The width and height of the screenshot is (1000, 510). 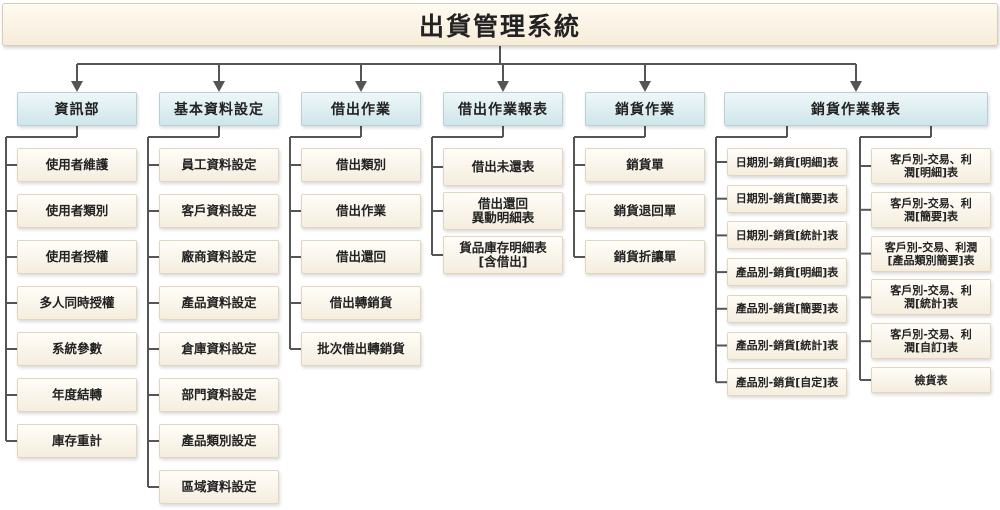 What do you see at coordinates (645, 165) in the screenshot?
I see `menu-item: 銷貨單` at bounding box center [645, 165].